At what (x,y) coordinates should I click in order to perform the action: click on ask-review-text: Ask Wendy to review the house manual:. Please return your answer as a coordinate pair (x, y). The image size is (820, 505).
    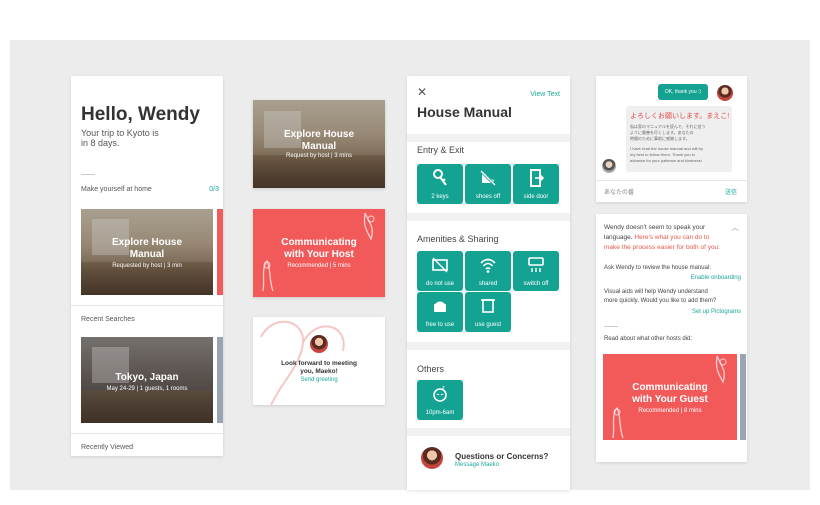
    Looking at the image, I should click on (657, 268).